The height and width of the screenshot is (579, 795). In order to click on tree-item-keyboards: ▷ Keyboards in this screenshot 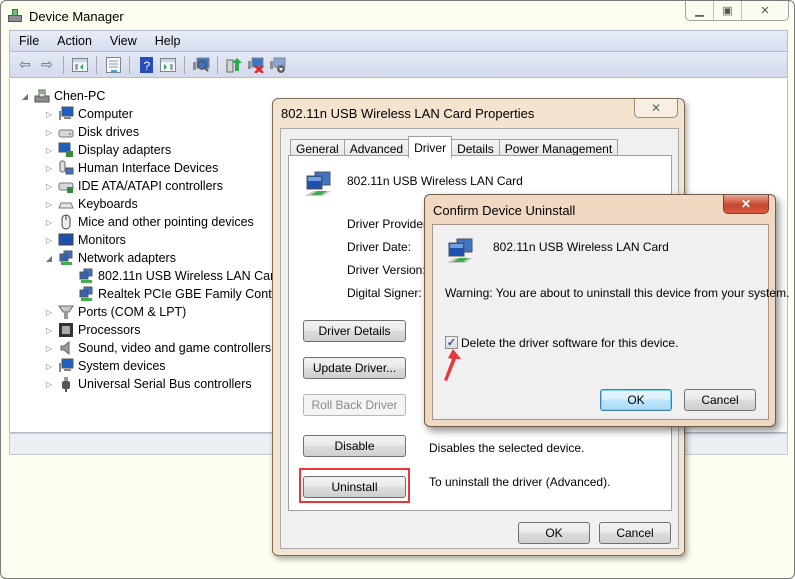, I will do `click(91, 204)`.